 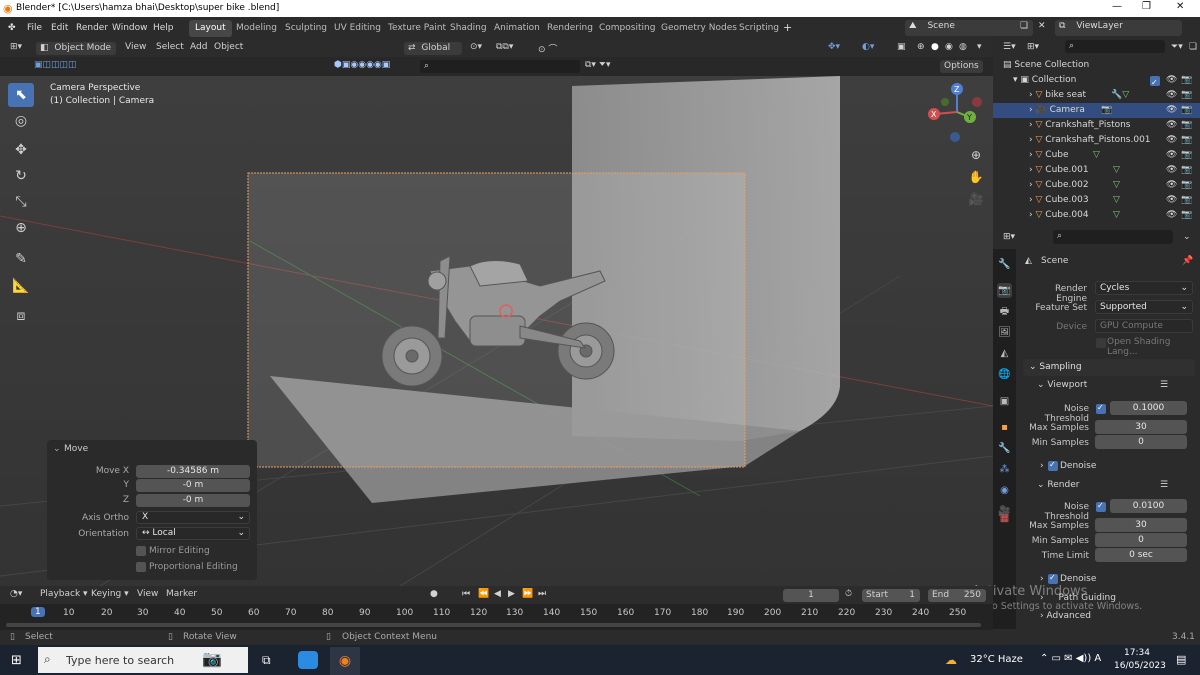 What do you see at coordinates (957, 112) in the screenshot?
I see `navigation-gizmo: Z X Y` at bounding box center [957, 112].